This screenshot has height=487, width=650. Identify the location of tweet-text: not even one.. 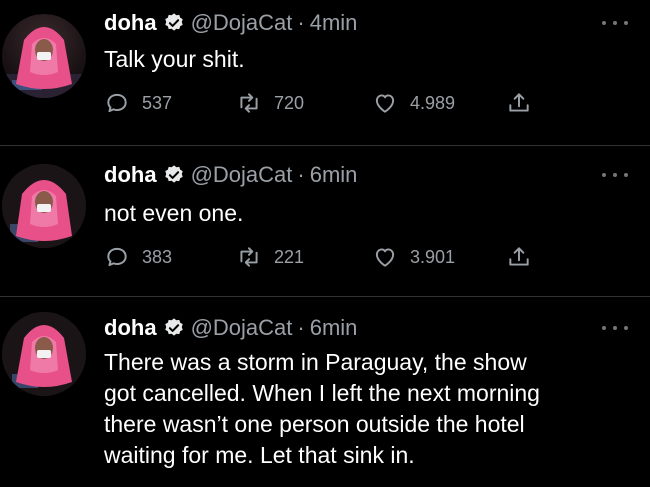
(174, 213).